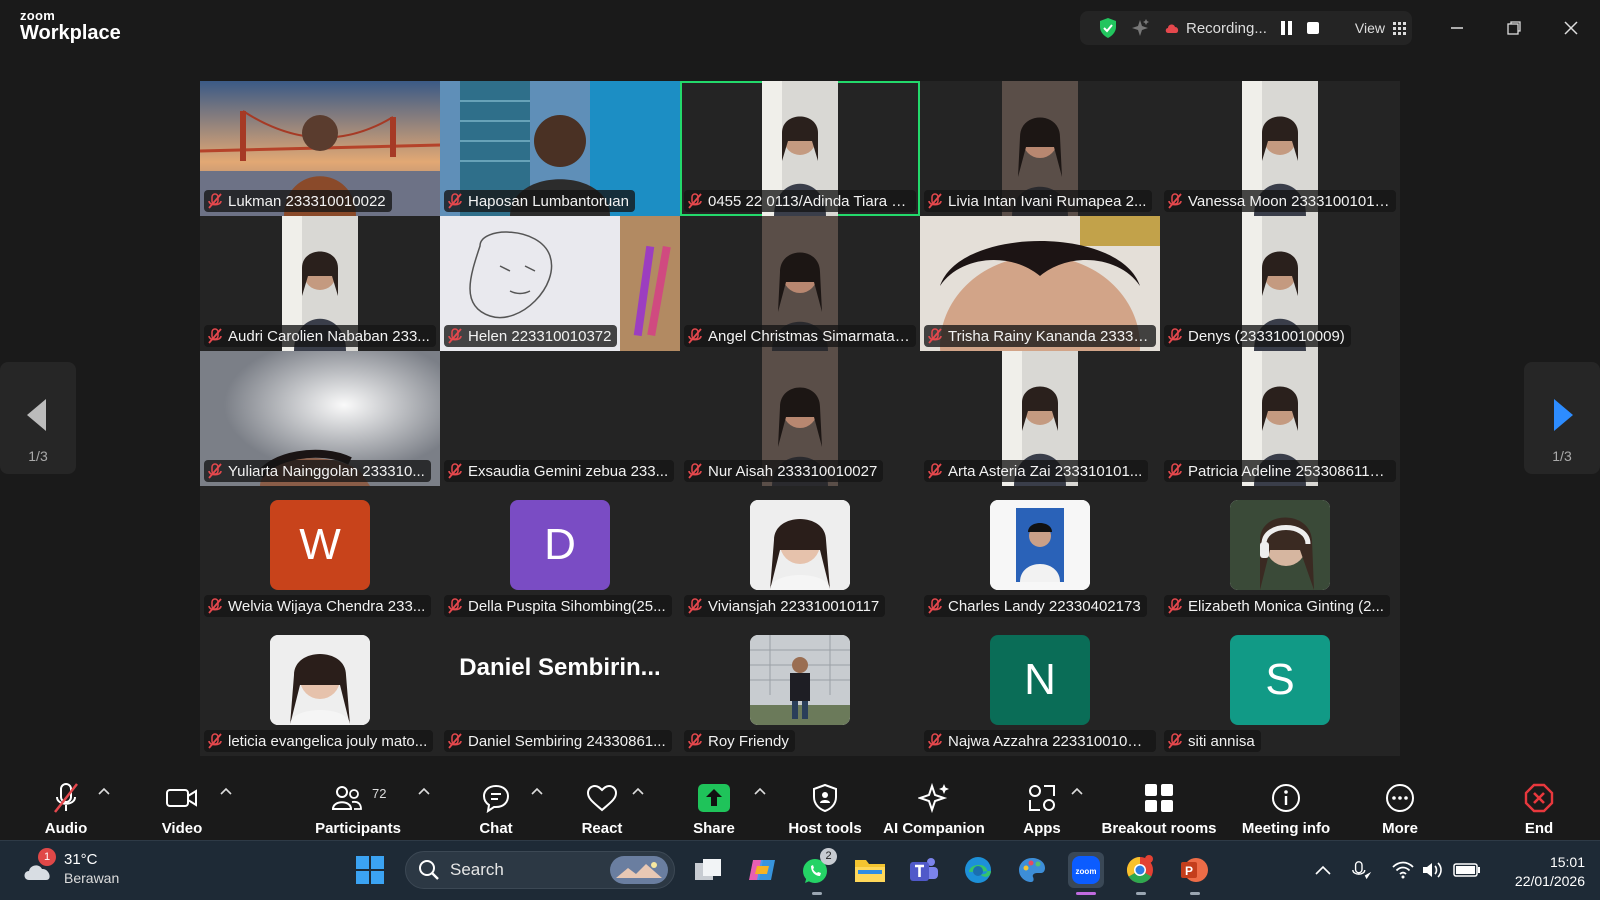 The width and height of the screenshot is (1600, 900). Describe the element at coordinates (1562, 418) in the screenshot. I see `next-page-button: 1/3` at that location.